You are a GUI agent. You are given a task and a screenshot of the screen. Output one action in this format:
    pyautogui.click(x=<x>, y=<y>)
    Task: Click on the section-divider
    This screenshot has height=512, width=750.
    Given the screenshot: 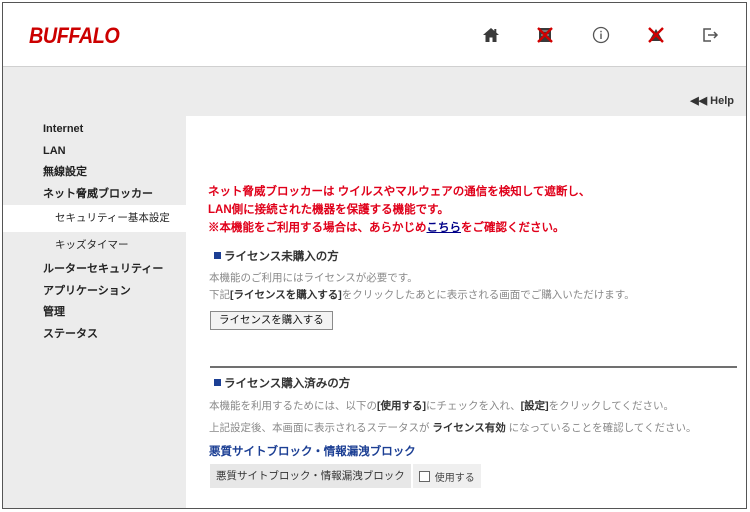 What is the action you would take?
    pyautogui.click(x=473, y=367)
    